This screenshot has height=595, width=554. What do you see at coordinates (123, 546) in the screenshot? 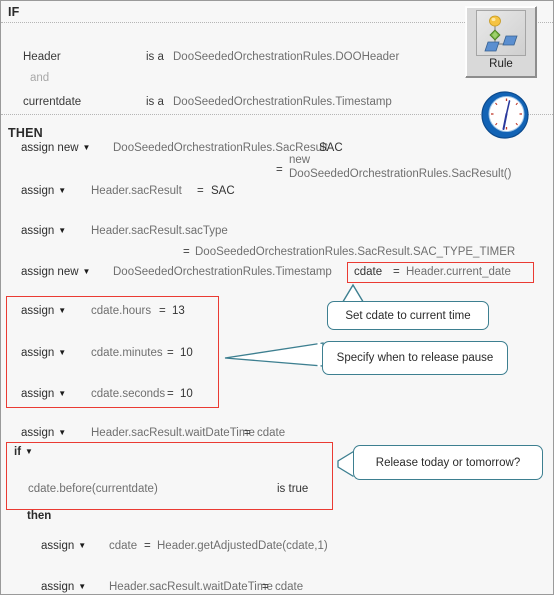
I see `nested-action-target-1: cdate` at bounding box center [123, 546].